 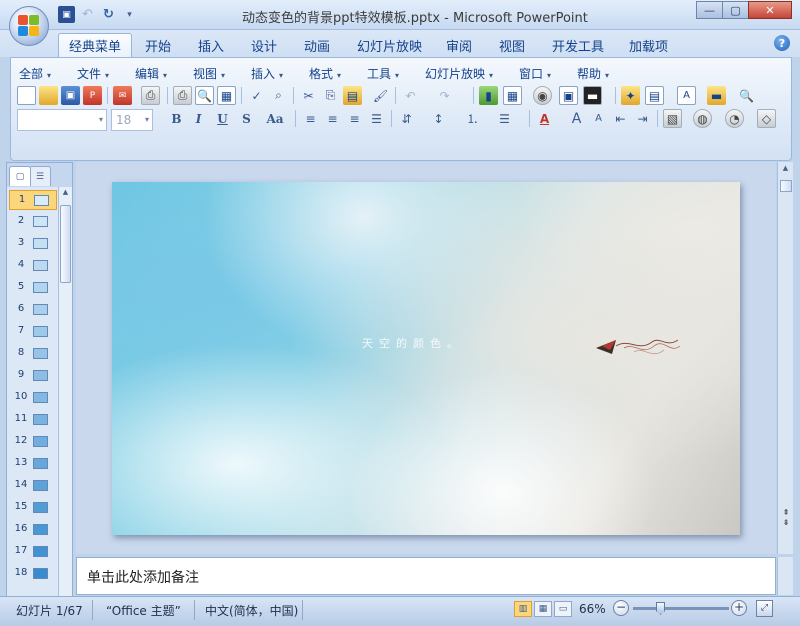 What do you see at coordinates (764, 608) in the screenshot?
I see `fit-to-window-button: ⤢` at bounding box center [764, 608].